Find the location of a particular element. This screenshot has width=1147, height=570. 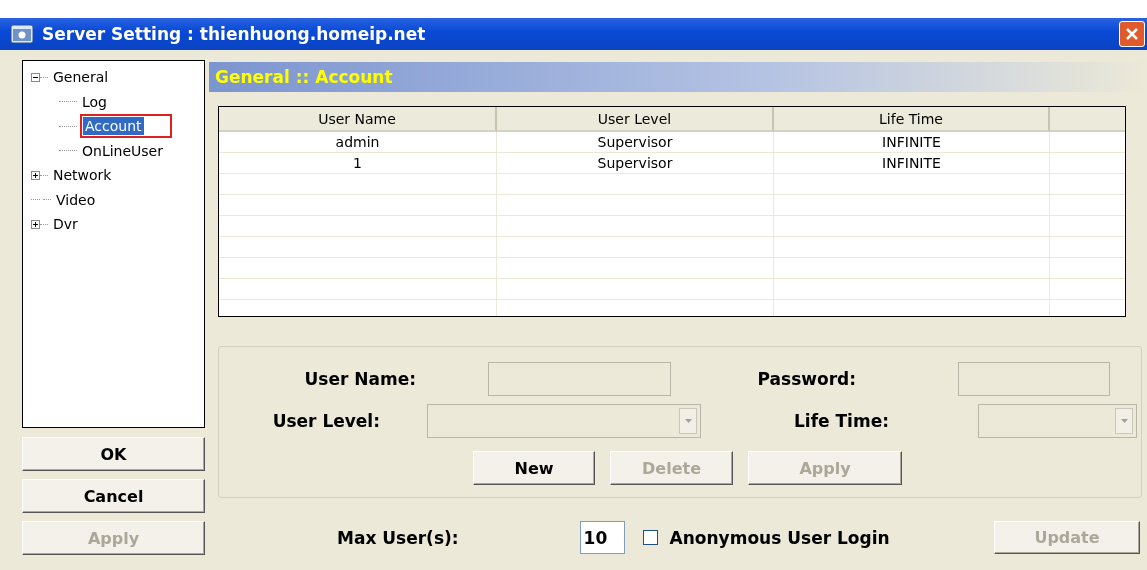

field-label: User Name: is located at coordinates (359, 379).